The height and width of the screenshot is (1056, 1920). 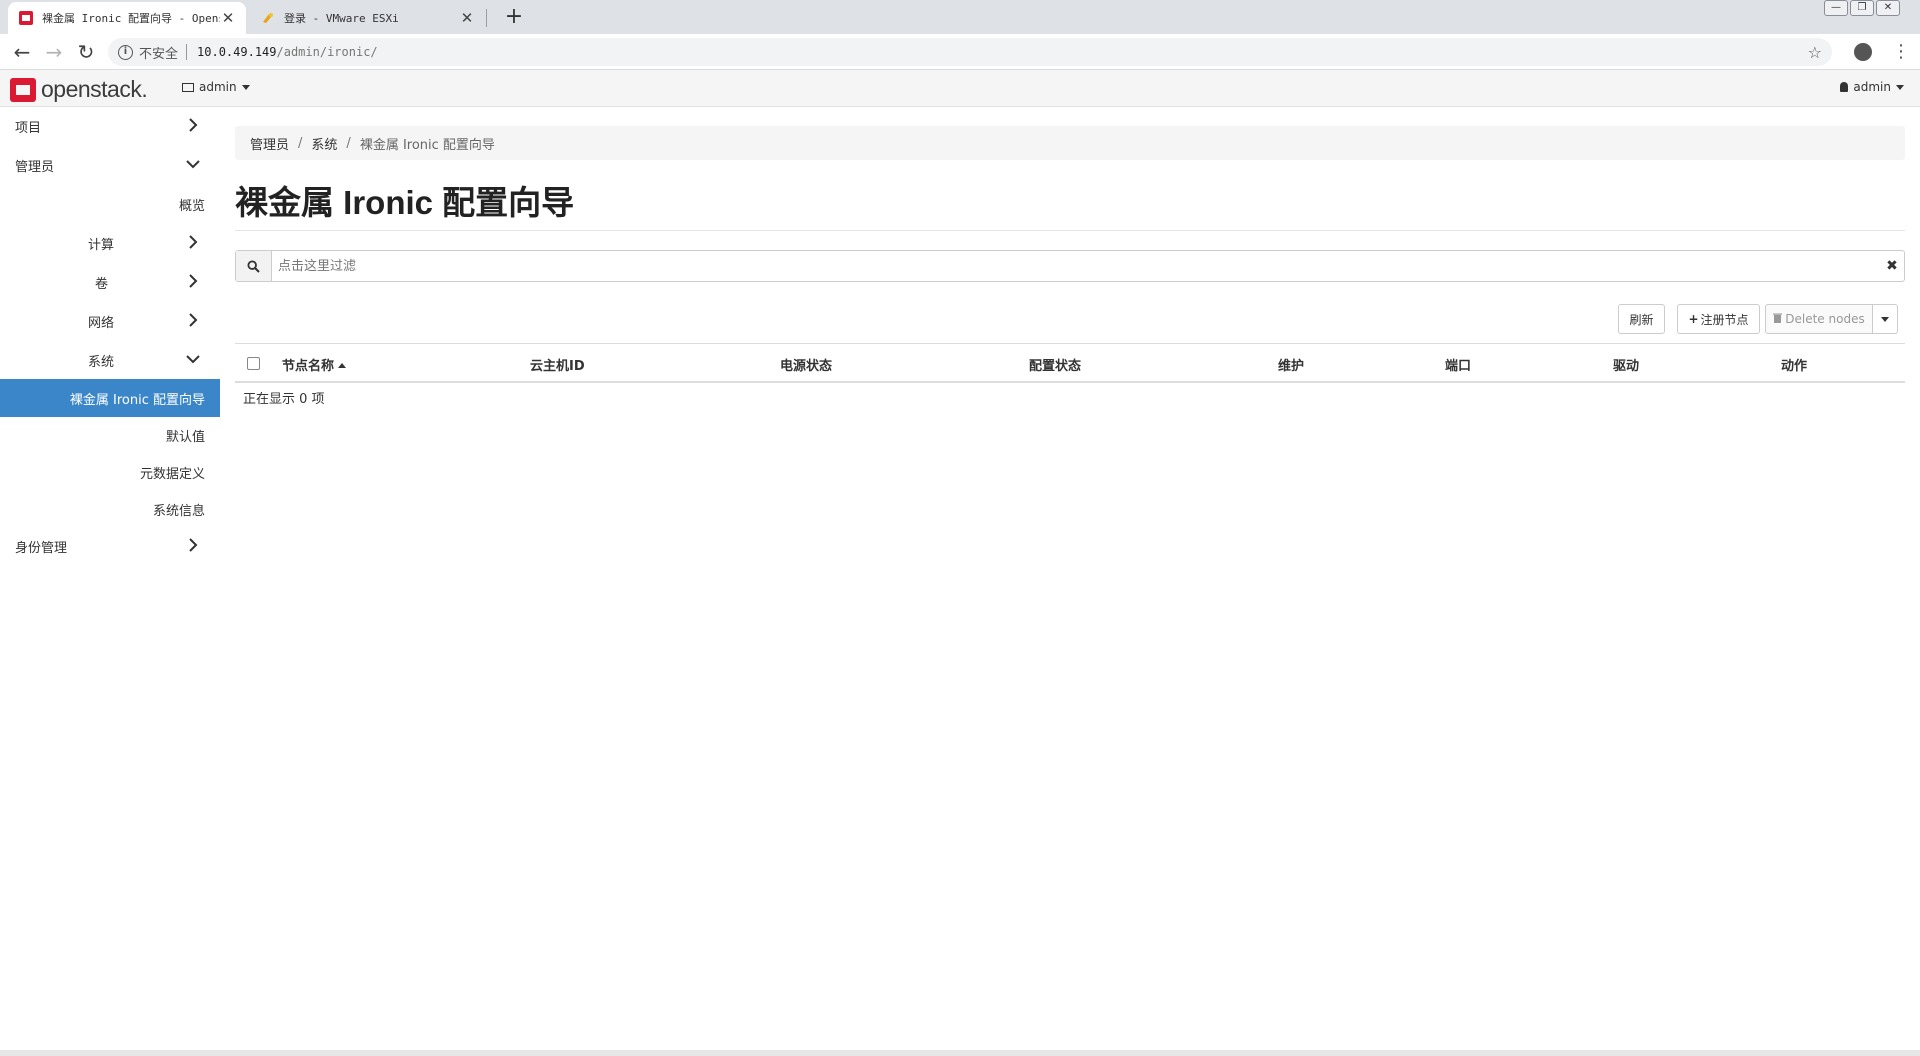 I want to click on sidebar-item-network: 网络, so click(x=110, y=321).